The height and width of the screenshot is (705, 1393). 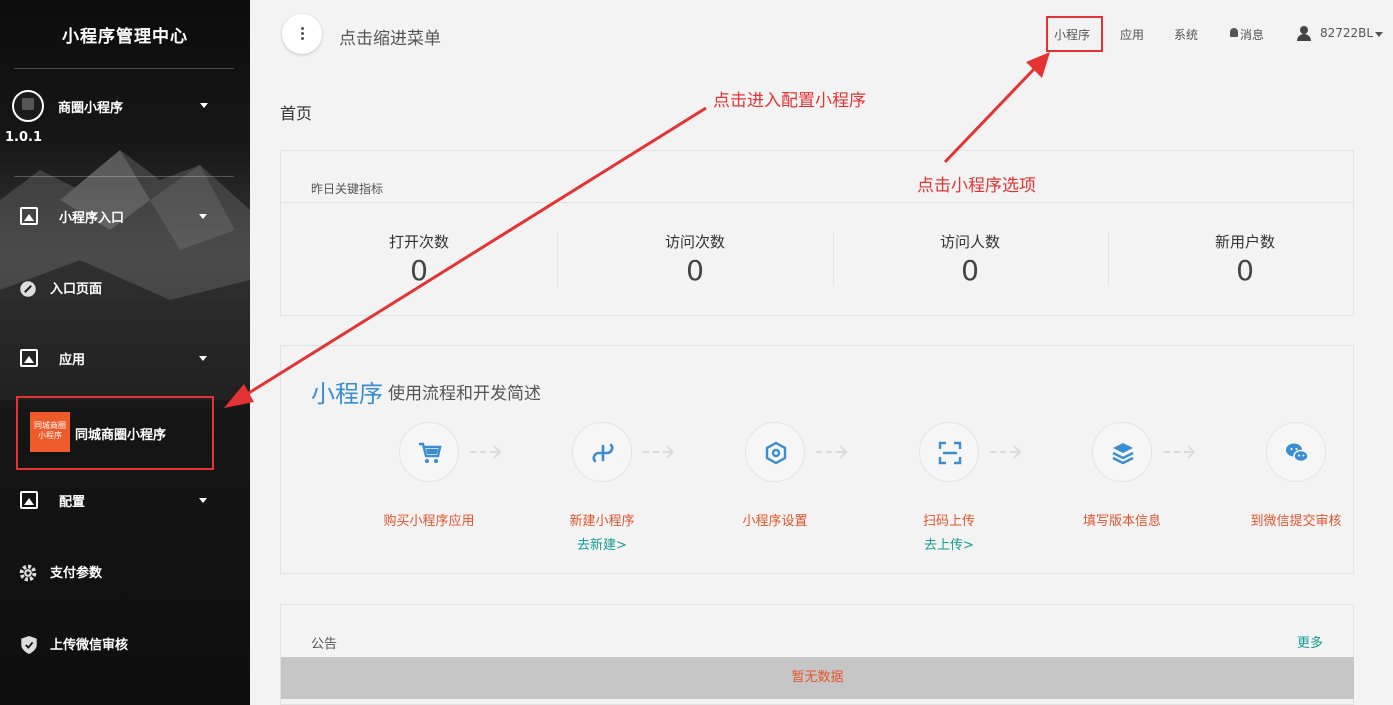 I want to click on create-new-link: 去新建>, so click(x=602, y=543).